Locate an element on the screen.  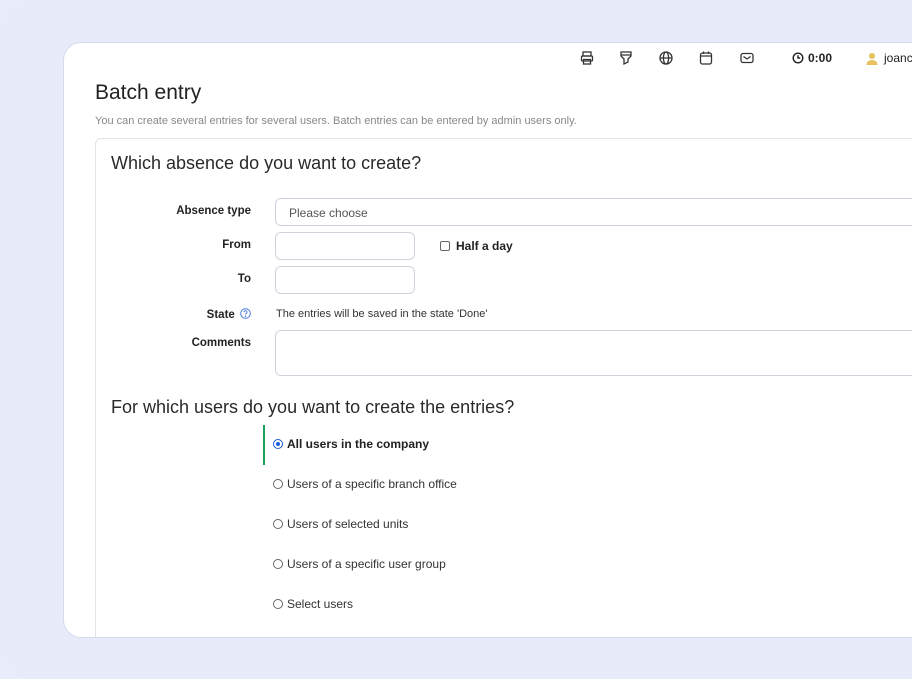
absence-section-title: Which absence do you want to create? is located at coordinates (266, 163).